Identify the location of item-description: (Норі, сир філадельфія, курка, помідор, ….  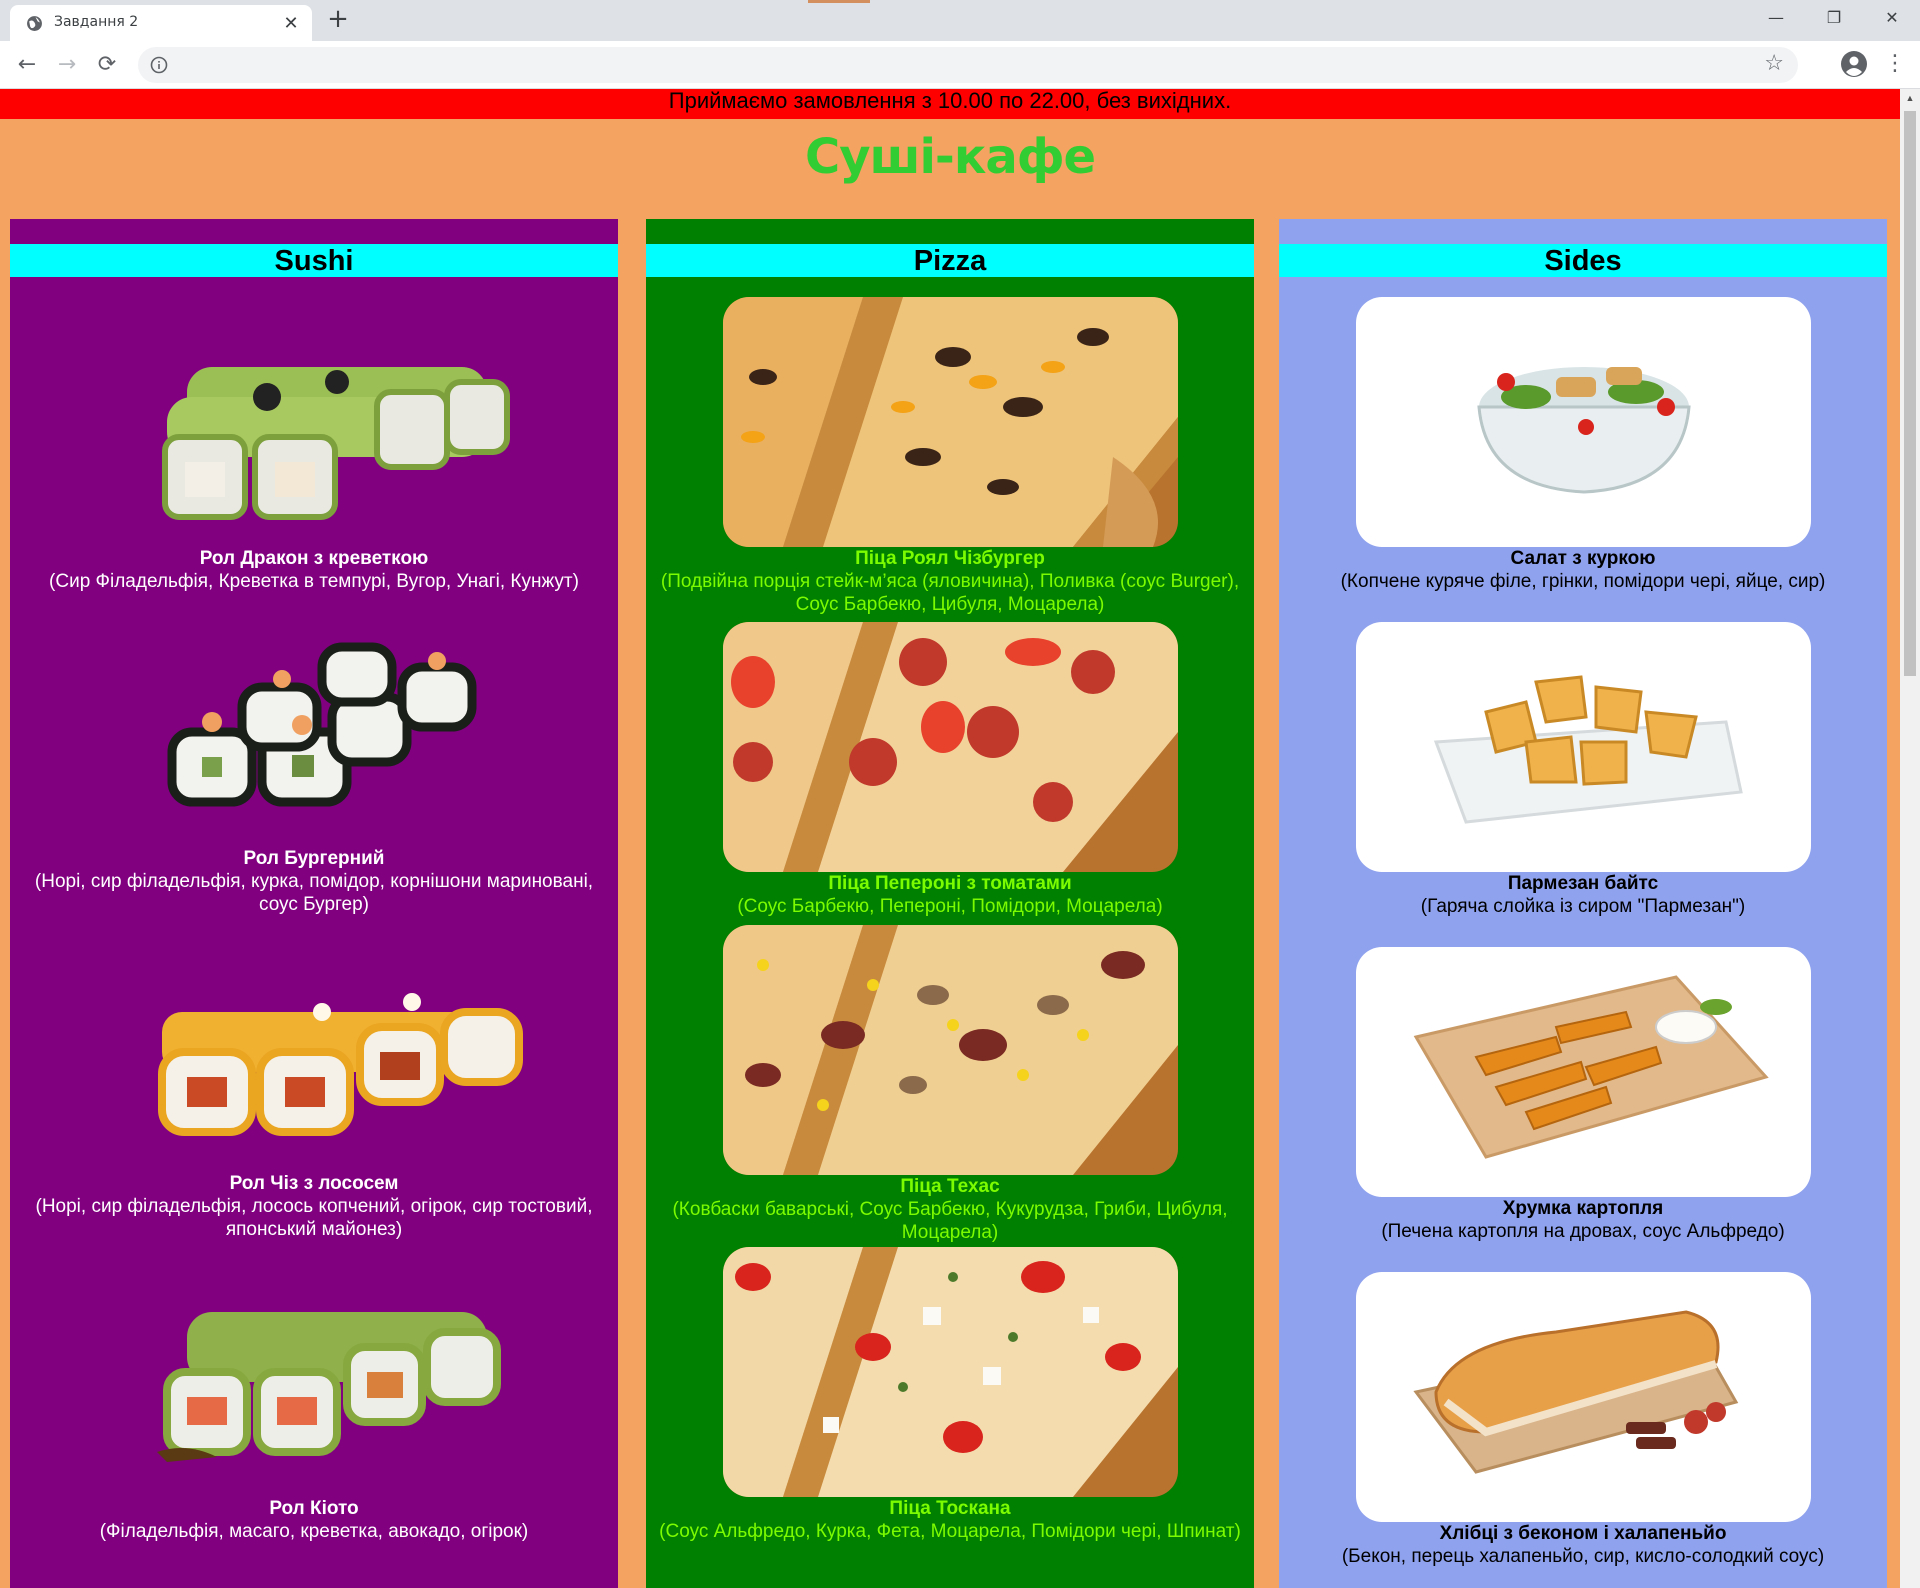
(314, 893).